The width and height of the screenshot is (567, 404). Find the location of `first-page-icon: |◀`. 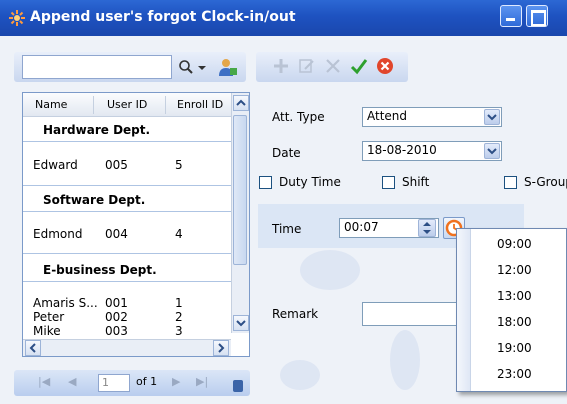

first-page-icon: |◀ is located at coordinates (45, 382).